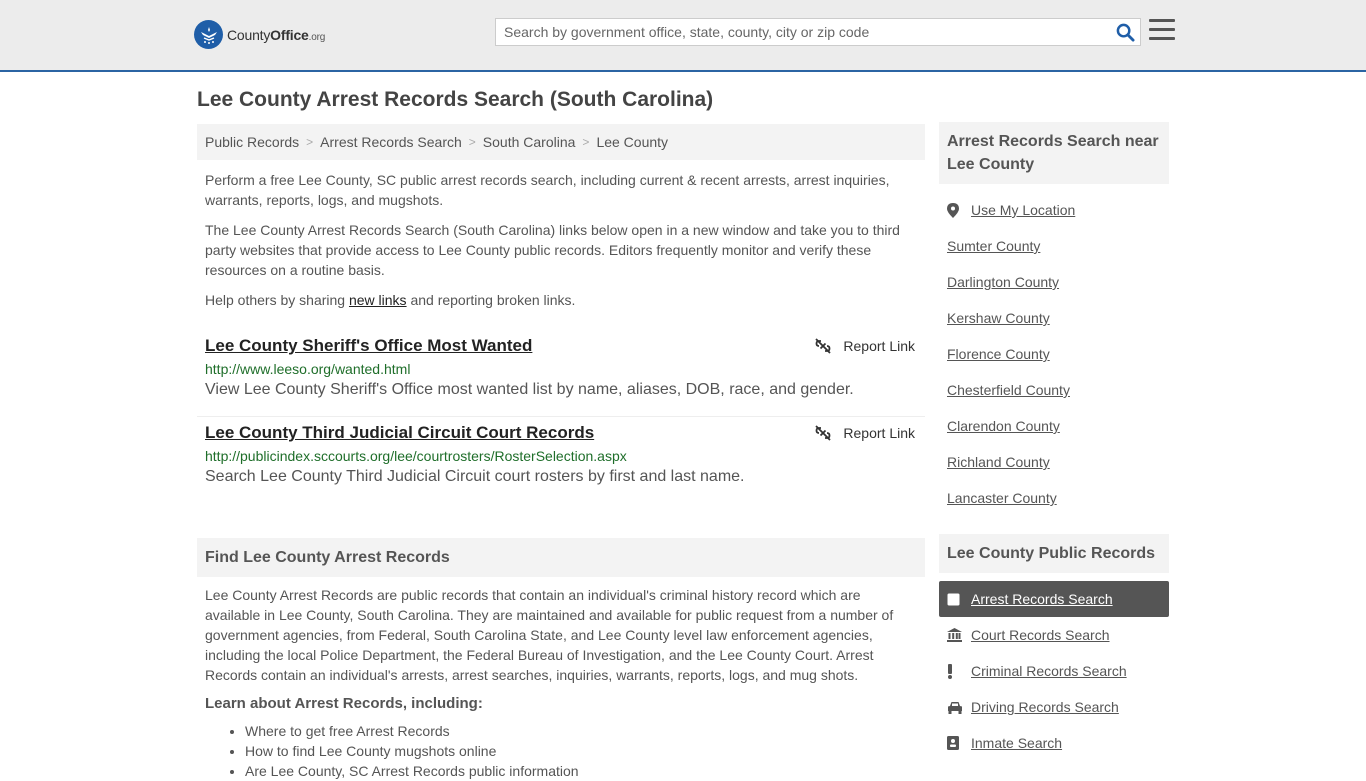 This screenshot has height=781, width=1366. I want to click on nearby-county-link: Florence County, so click(998, 354).